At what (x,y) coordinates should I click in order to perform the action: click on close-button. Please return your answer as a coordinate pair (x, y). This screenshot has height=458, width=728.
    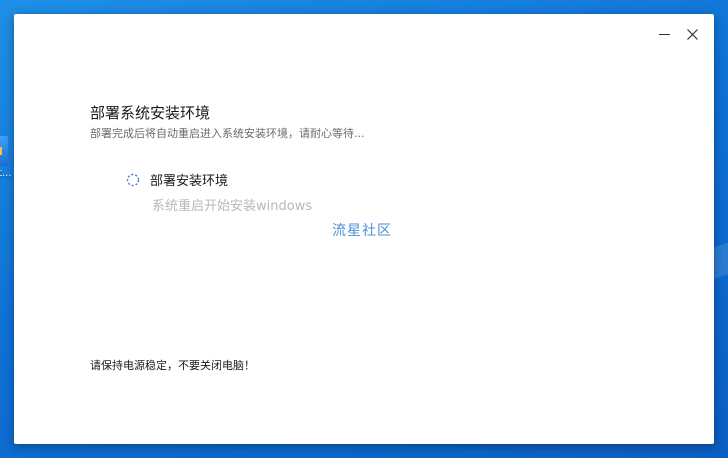
    Looking at the image, I should click on (692, 34).